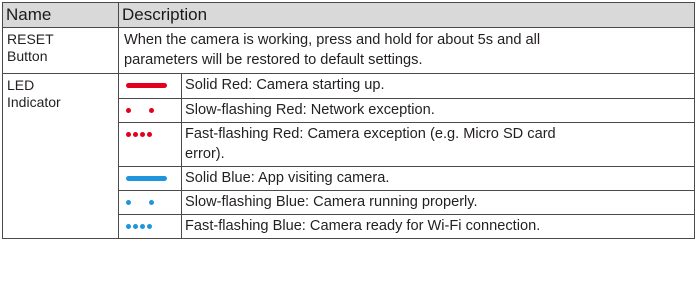 Image resolution: width=698 pixels, height=294 pixels. What do you see at coordinates (21, 85) in the screenshot?
I see `led-name-line1: LED` at bounding box center [21, 85].